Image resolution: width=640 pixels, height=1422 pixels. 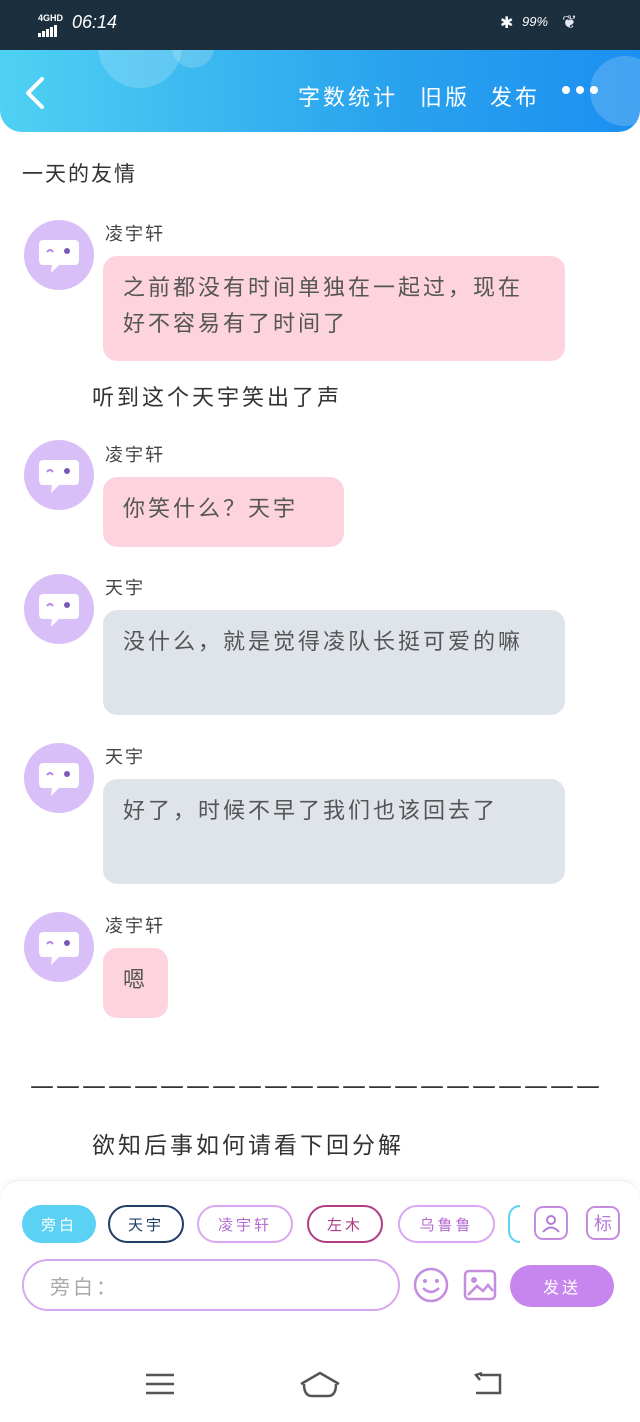 I want to click on system-nav-bar, so click(x=320, y=1385).